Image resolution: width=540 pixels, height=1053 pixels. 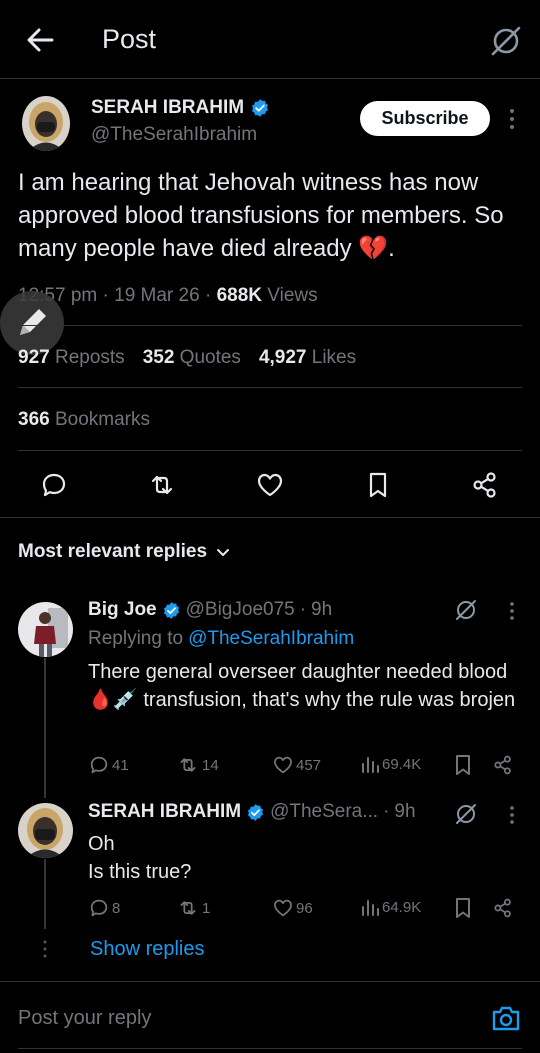 What do you see at coordinates (102, 419) in the screenshot?
I see `bookmarks-label: Bookmarks` at bounding box center [102, 419].